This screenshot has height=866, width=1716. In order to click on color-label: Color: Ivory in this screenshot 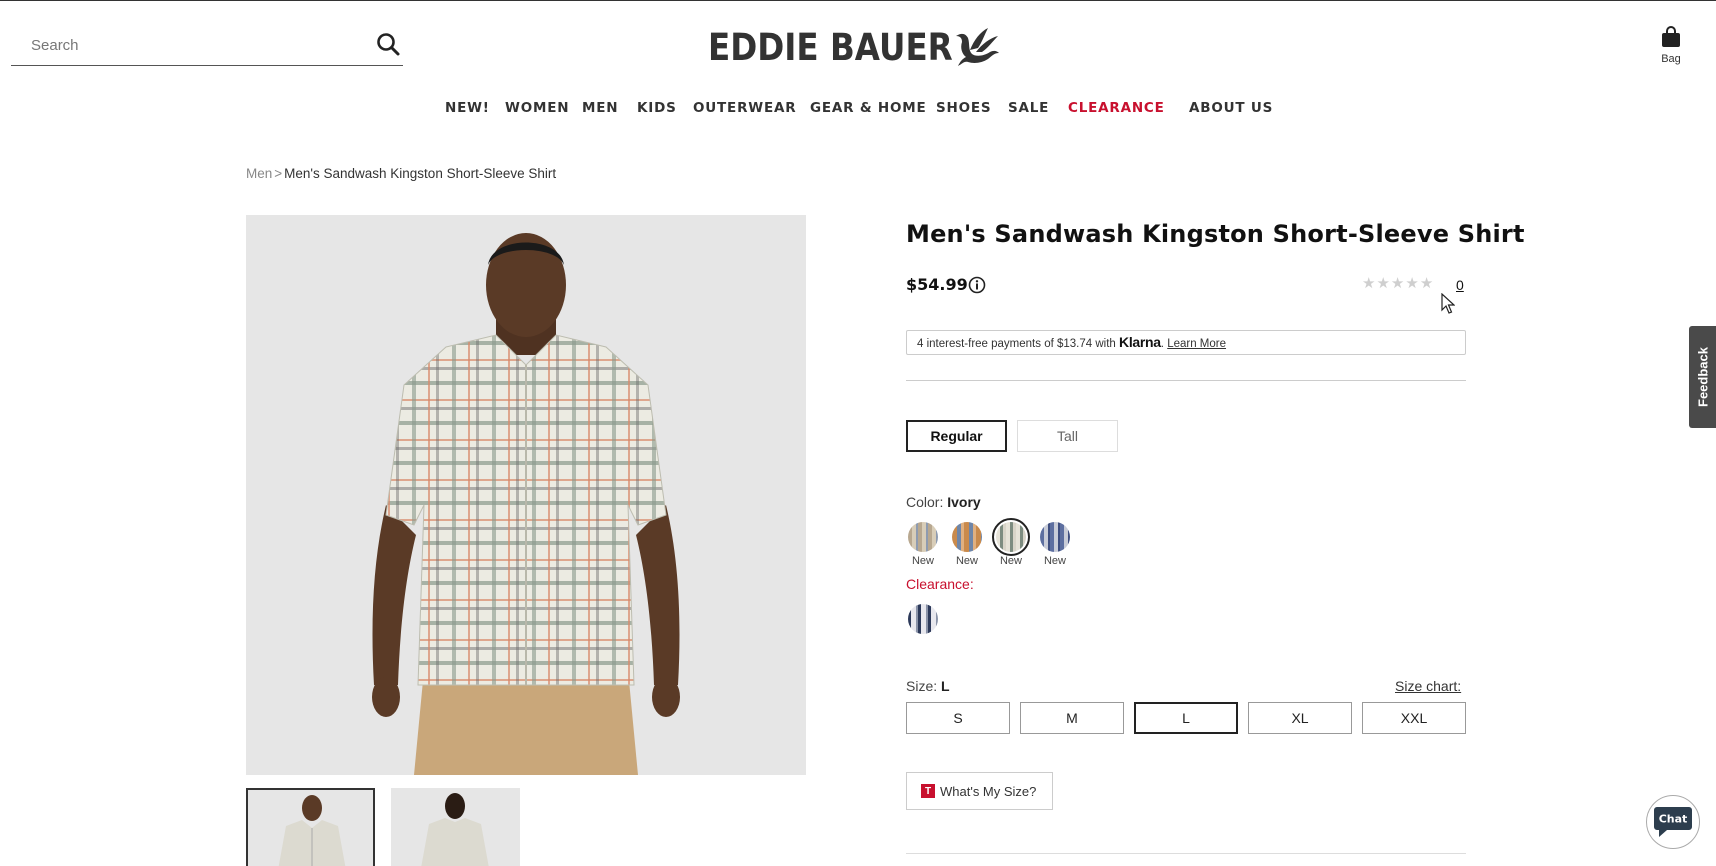, I will do `click(943, 502)`.